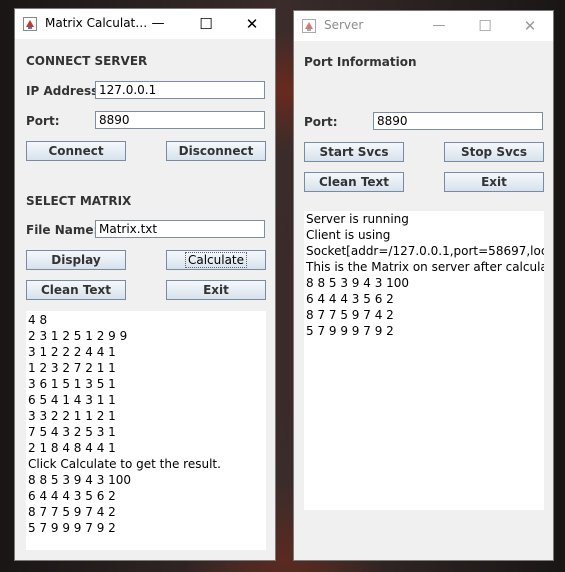  What do you see at coordinates (458, 121) in the screenshot?
I see `server-port-input: 8890` at bounding box center [458, 121].